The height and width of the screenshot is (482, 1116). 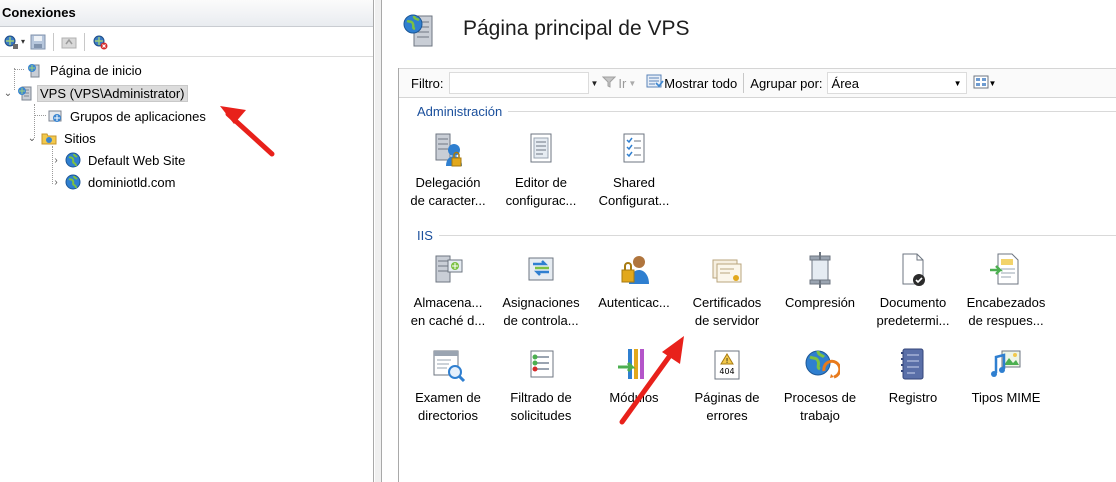 I want to click on connections-toolbar: ▾, so click(x=186, y=42).